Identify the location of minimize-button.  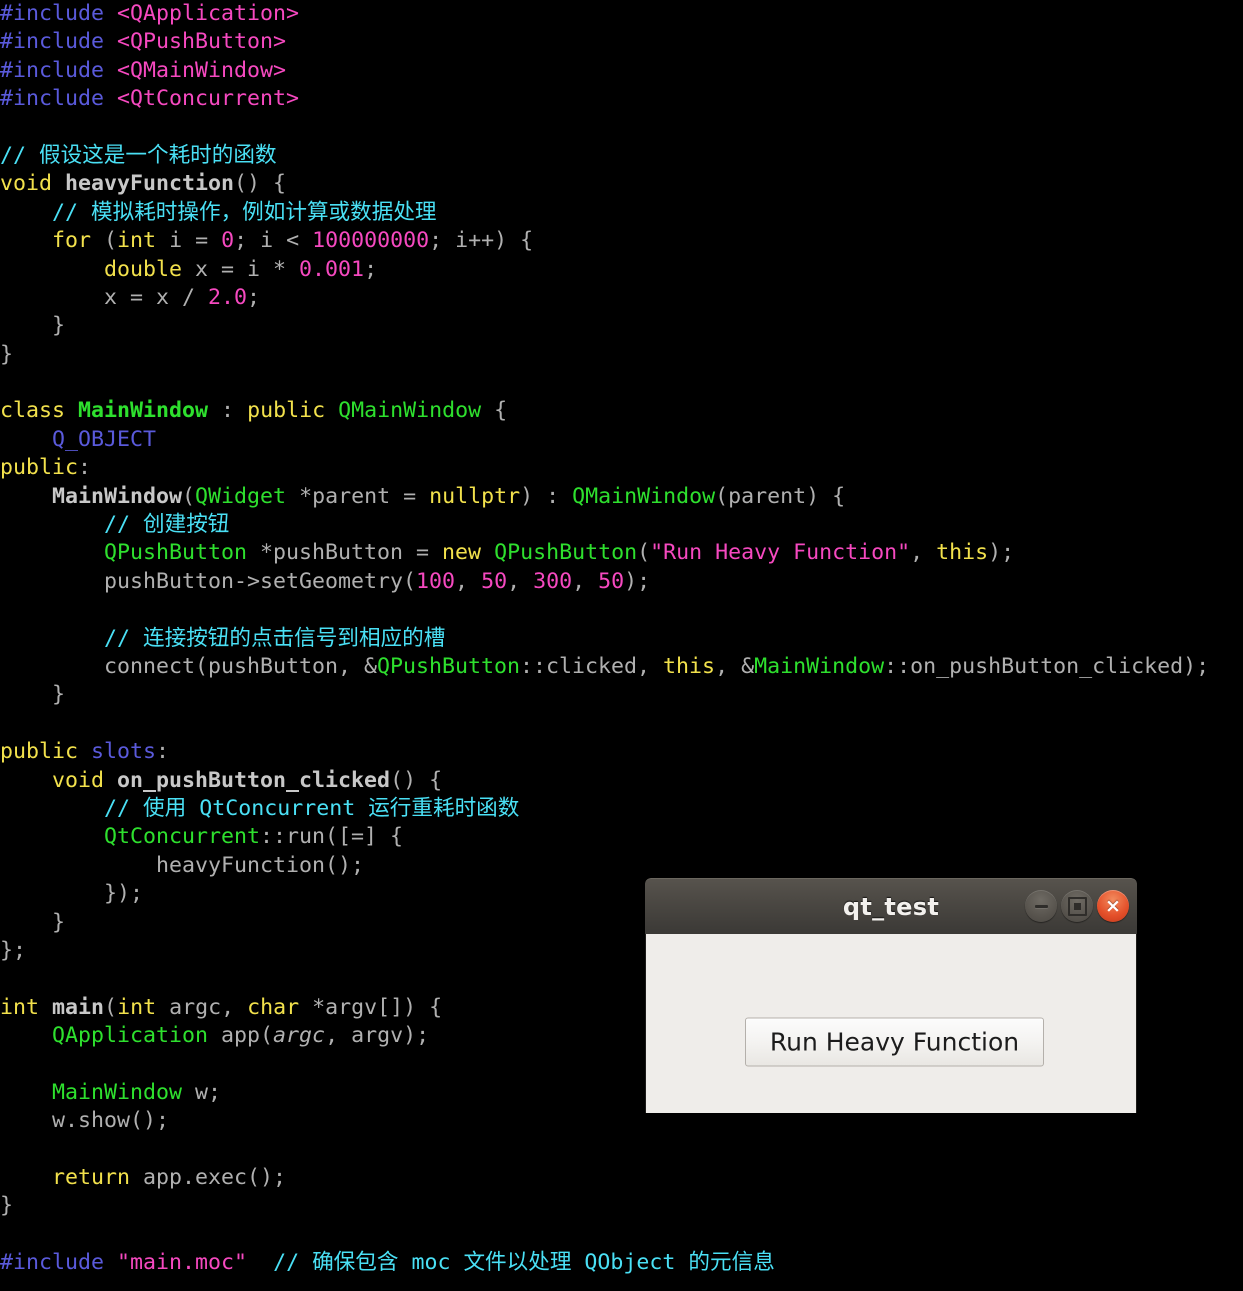
(1041, 906).